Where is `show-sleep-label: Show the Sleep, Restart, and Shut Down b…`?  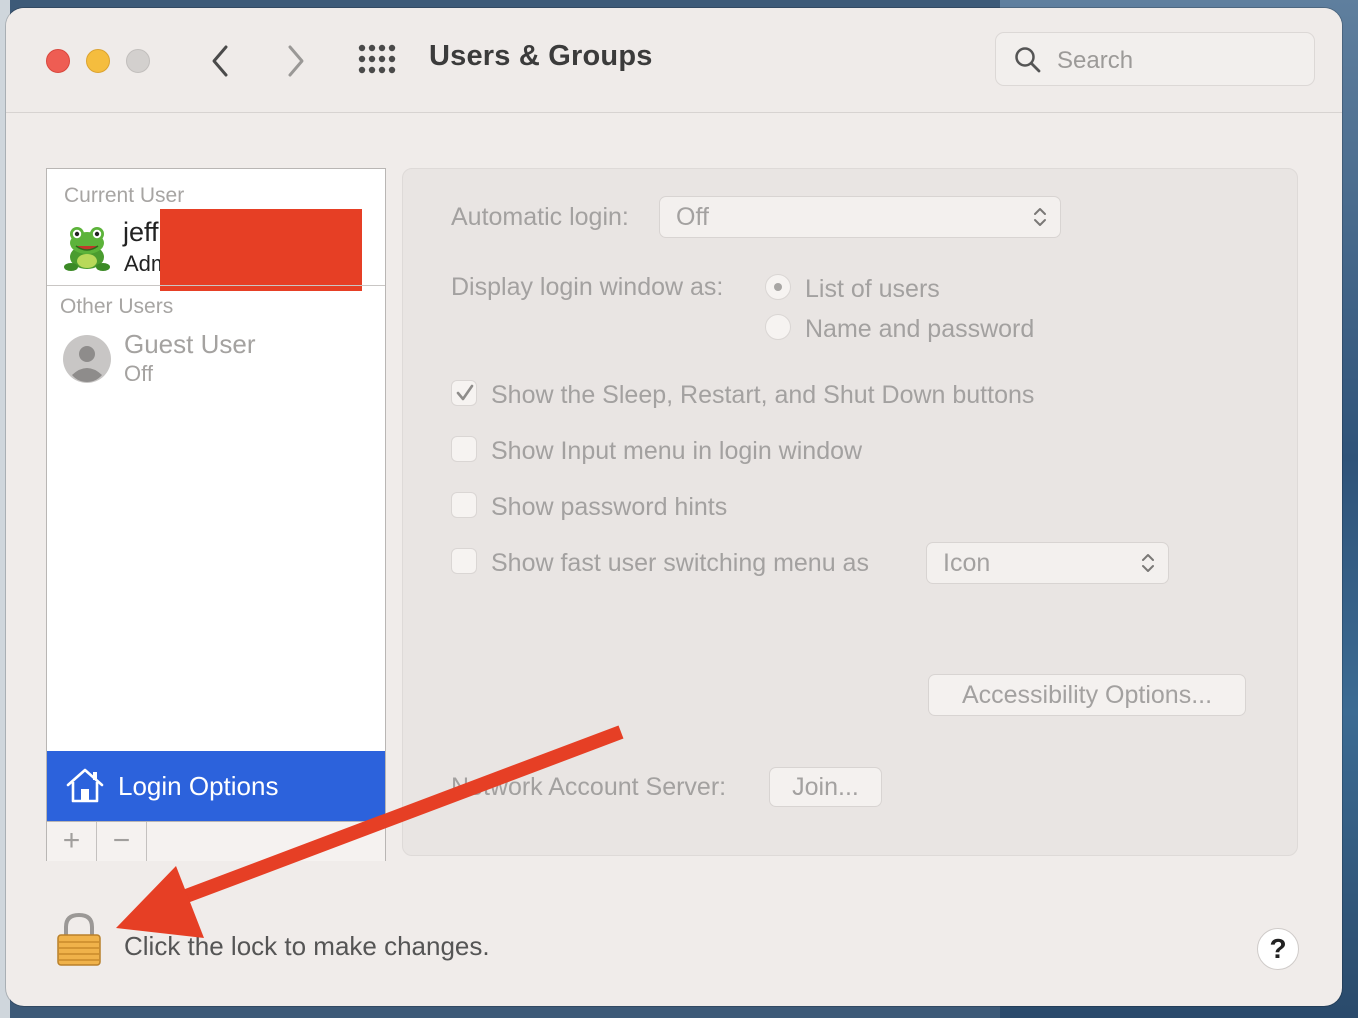 show-sleep-label: Show the Sleep, Restart, and Shut Down b… is located at coordinates (763, 395).